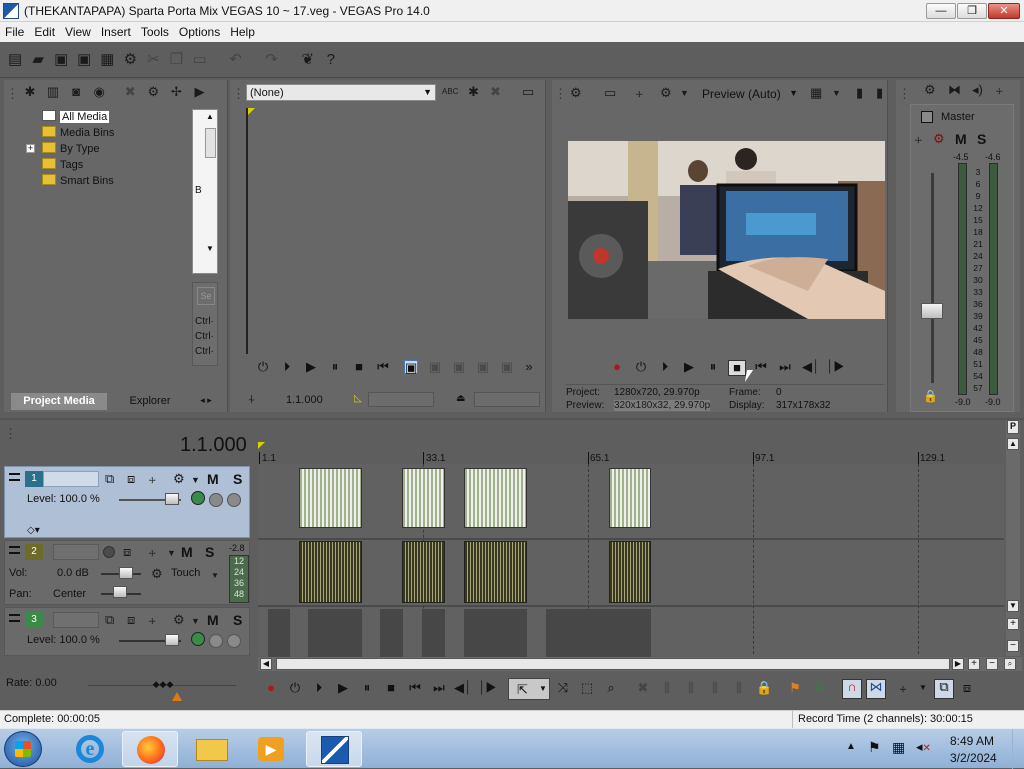  What do you see at coordinates (209, 552) in the screenshot?
I see `track-2-solo-button: S` at bounding box center [209, 552].